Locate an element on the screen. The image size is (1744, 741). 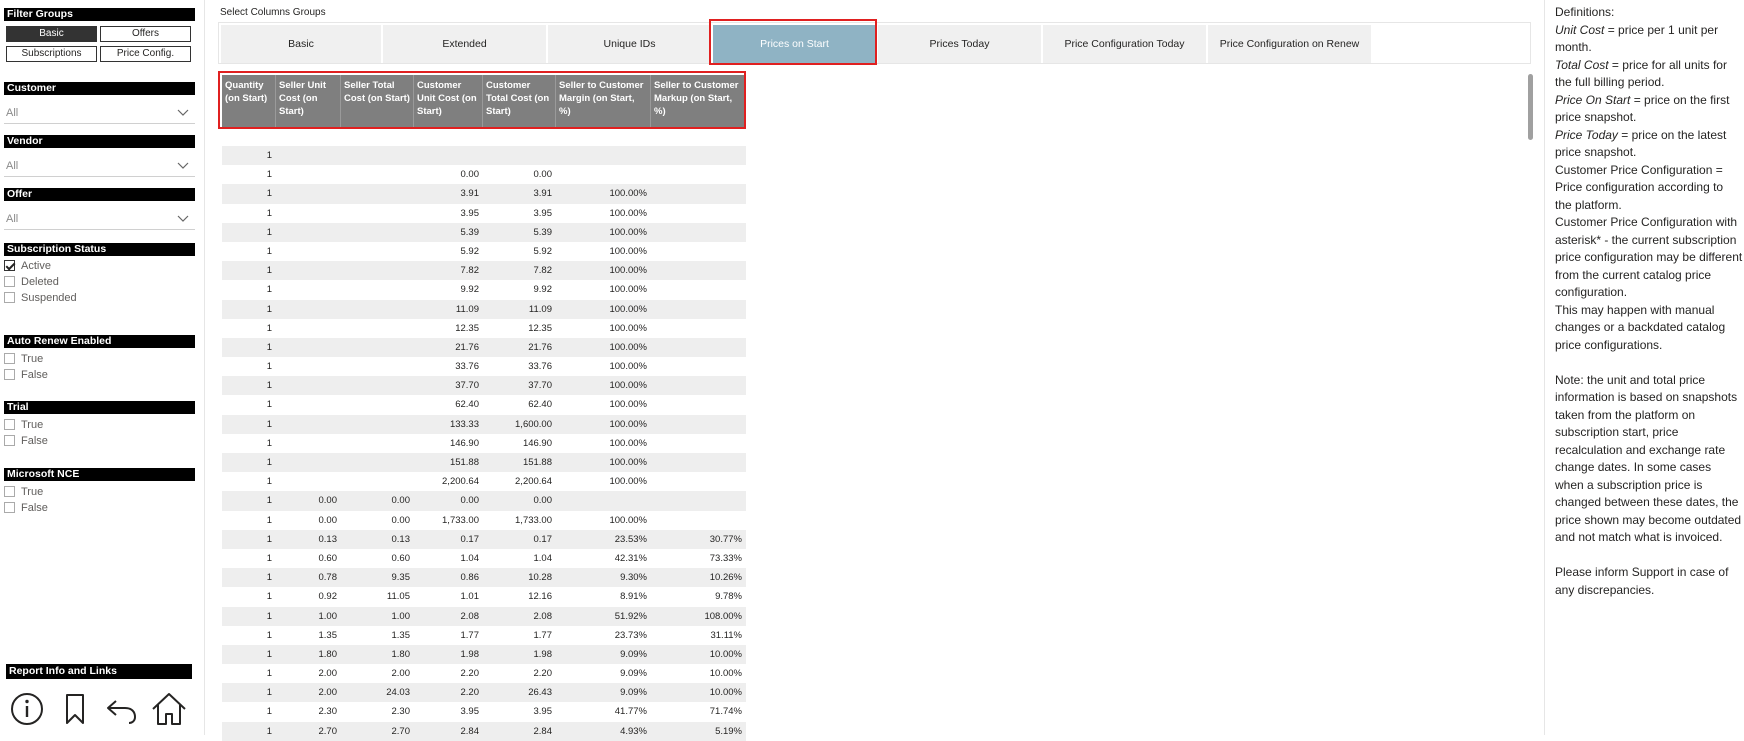
table-row: 1 3.95 3.95 100.00% is located at coordinates (484, 213).